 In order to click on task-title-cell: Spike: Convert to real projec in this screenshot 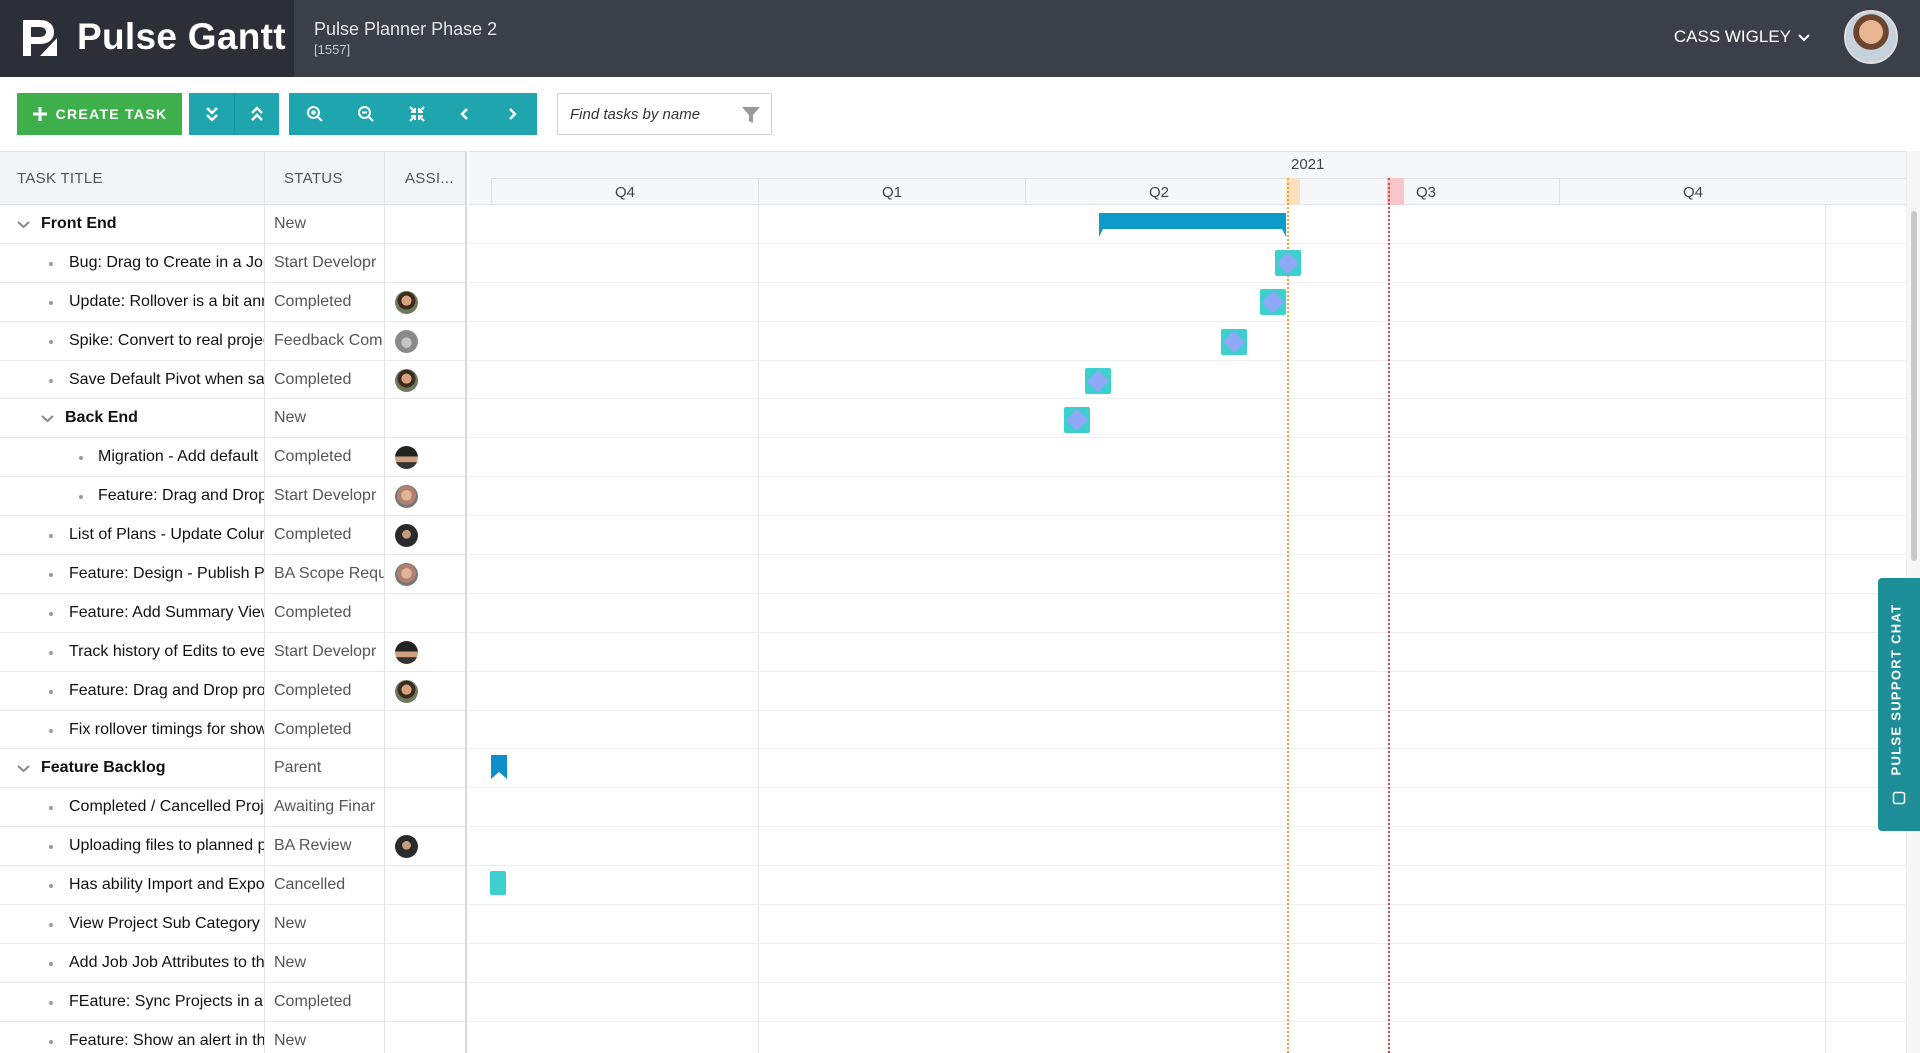, I will do `click(132, 341)`.